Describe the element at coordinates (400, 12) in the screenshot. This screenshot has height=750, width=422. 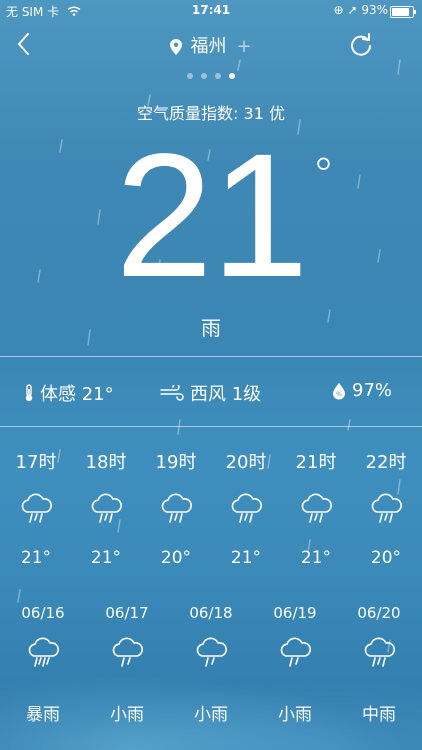
I see `battery-fill` at that location.